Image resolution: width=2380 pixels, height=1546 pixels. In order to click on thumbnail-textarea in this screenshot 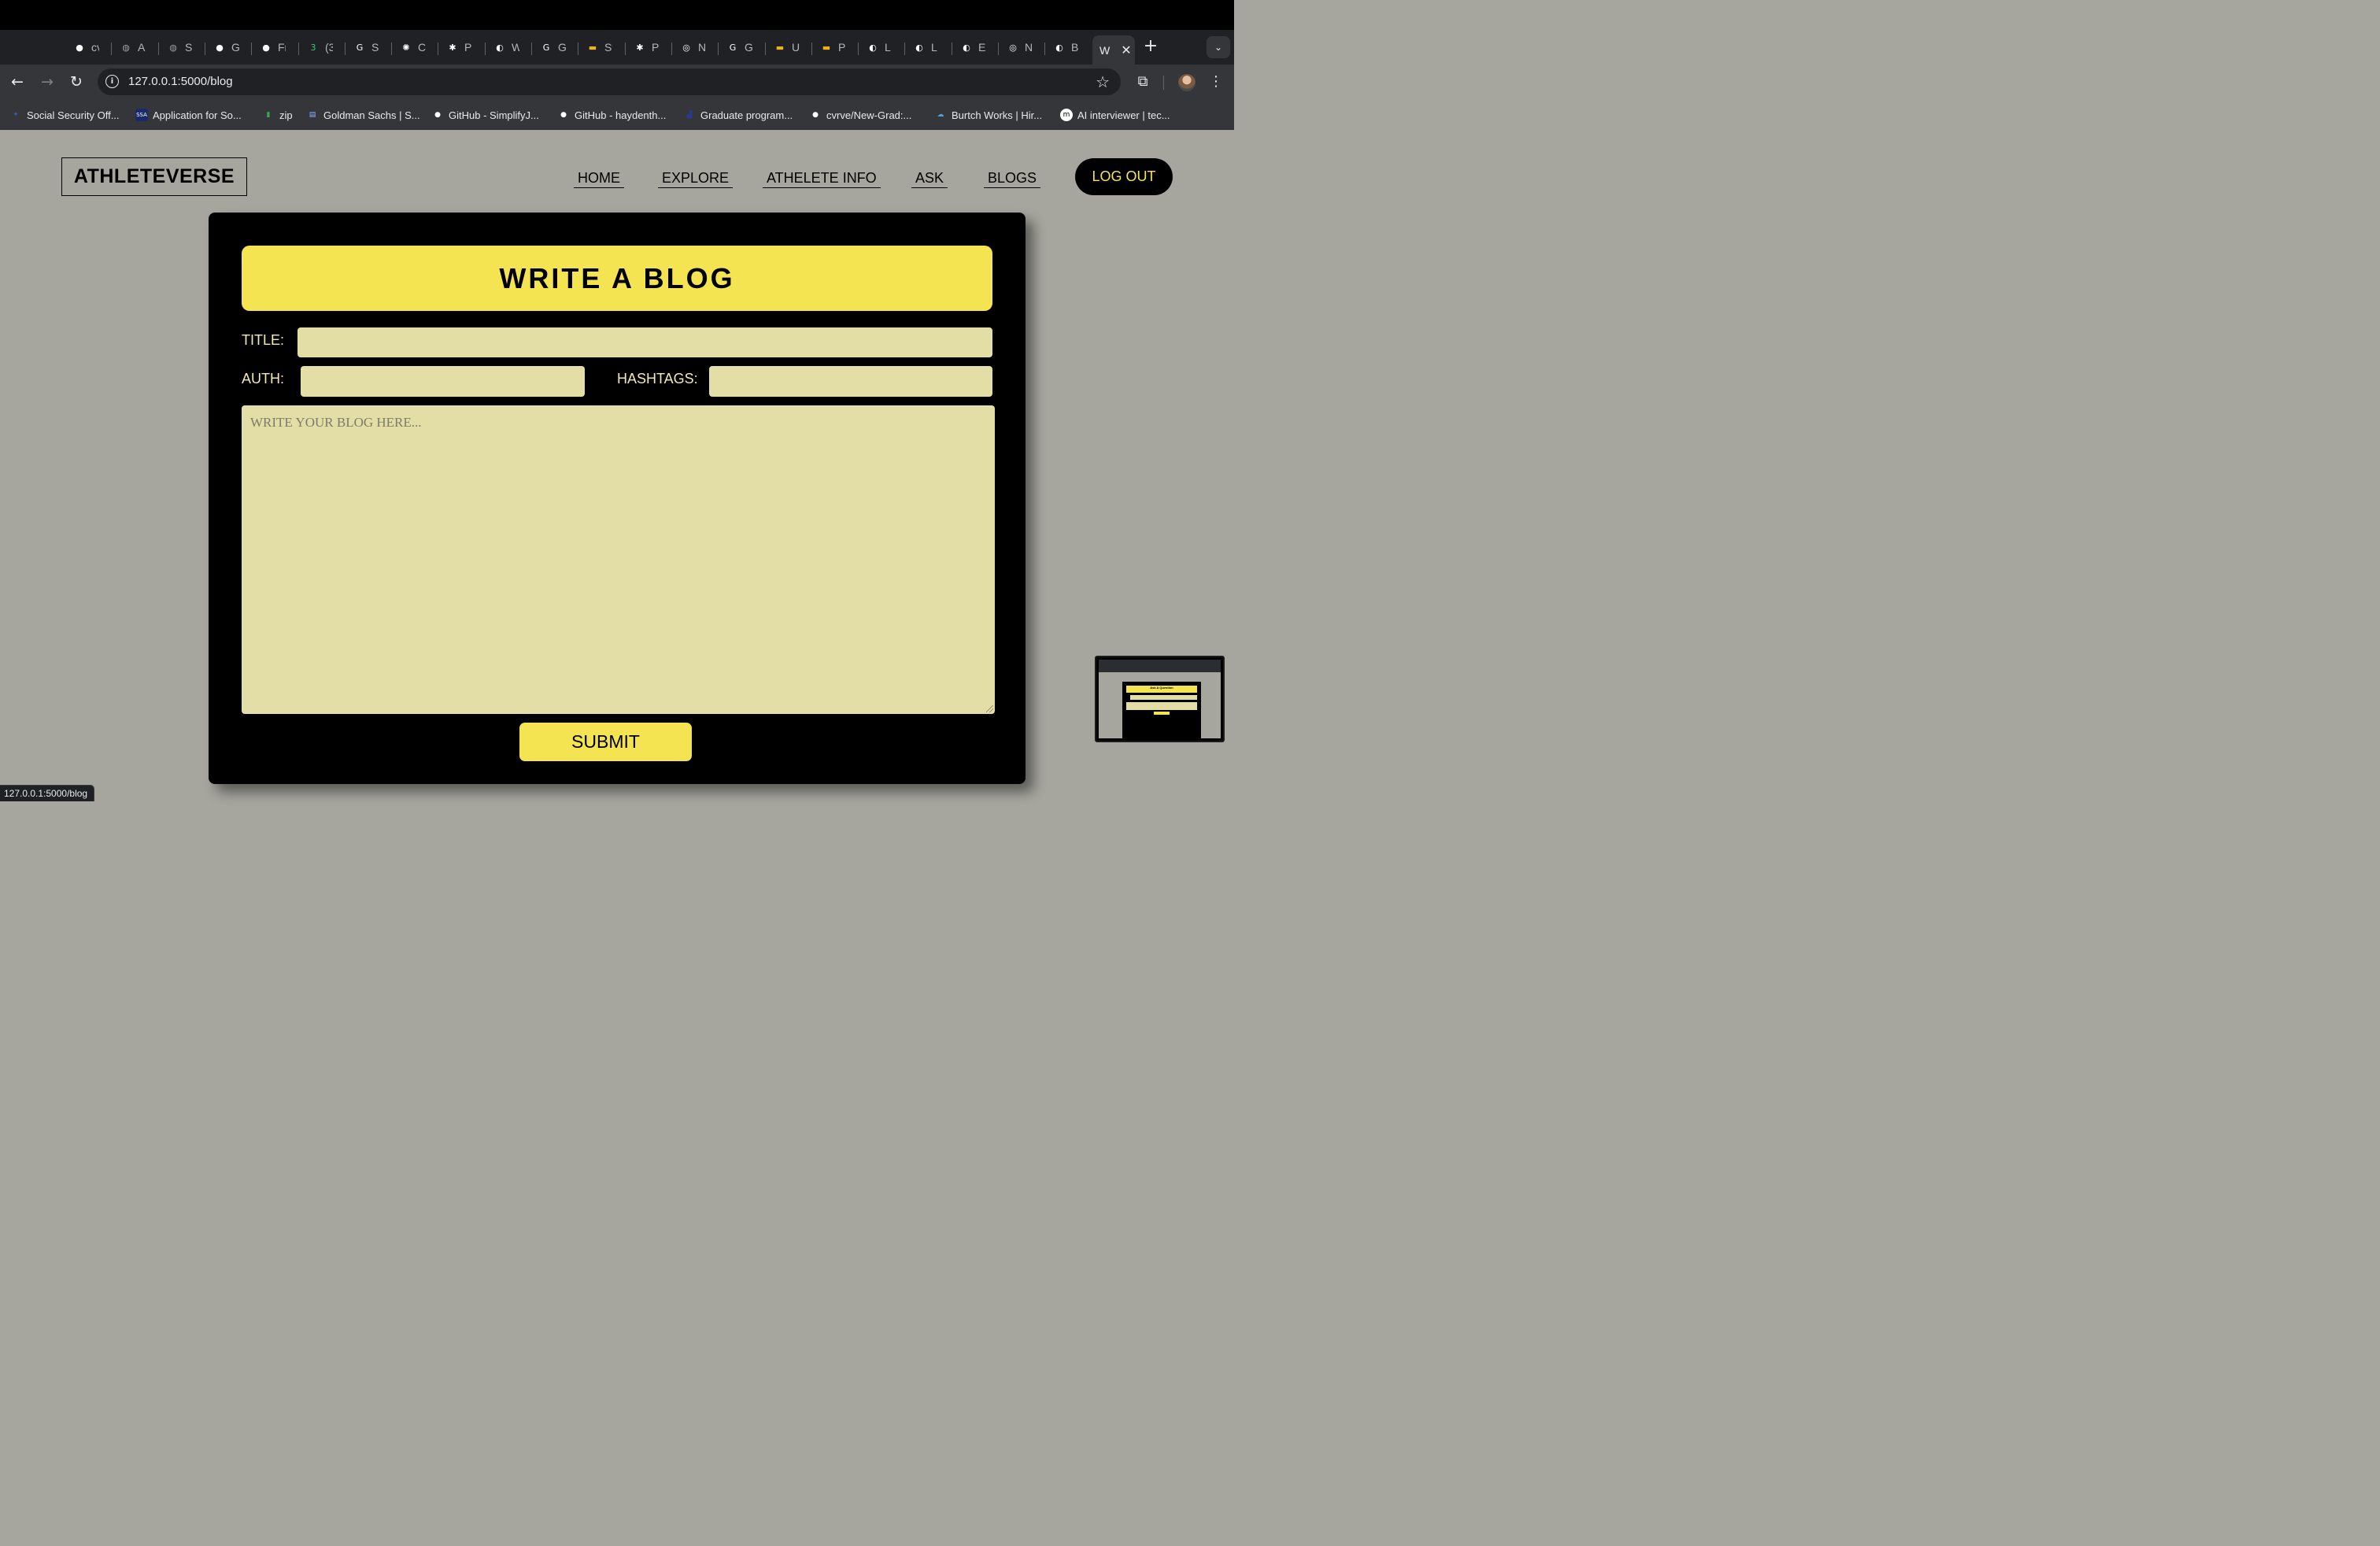, I will do `click(1161, 706)`.